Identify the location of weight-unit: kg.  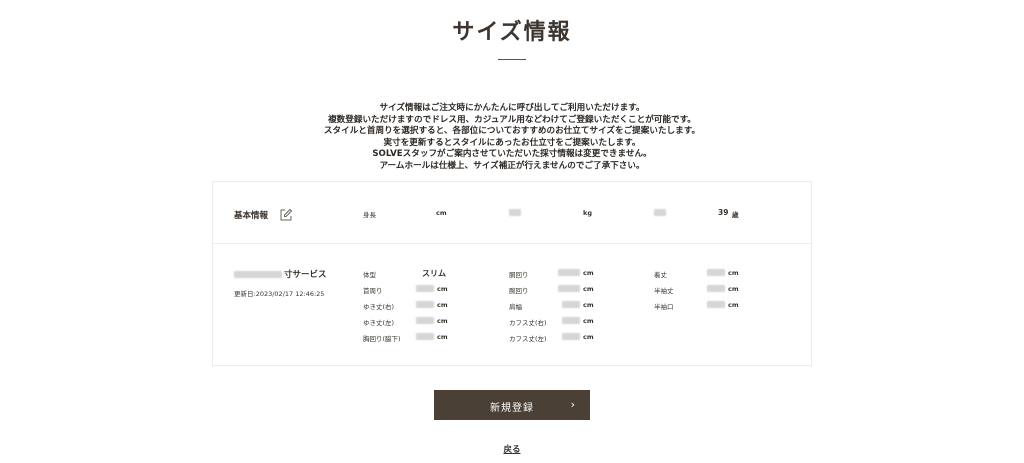
(587, 213).